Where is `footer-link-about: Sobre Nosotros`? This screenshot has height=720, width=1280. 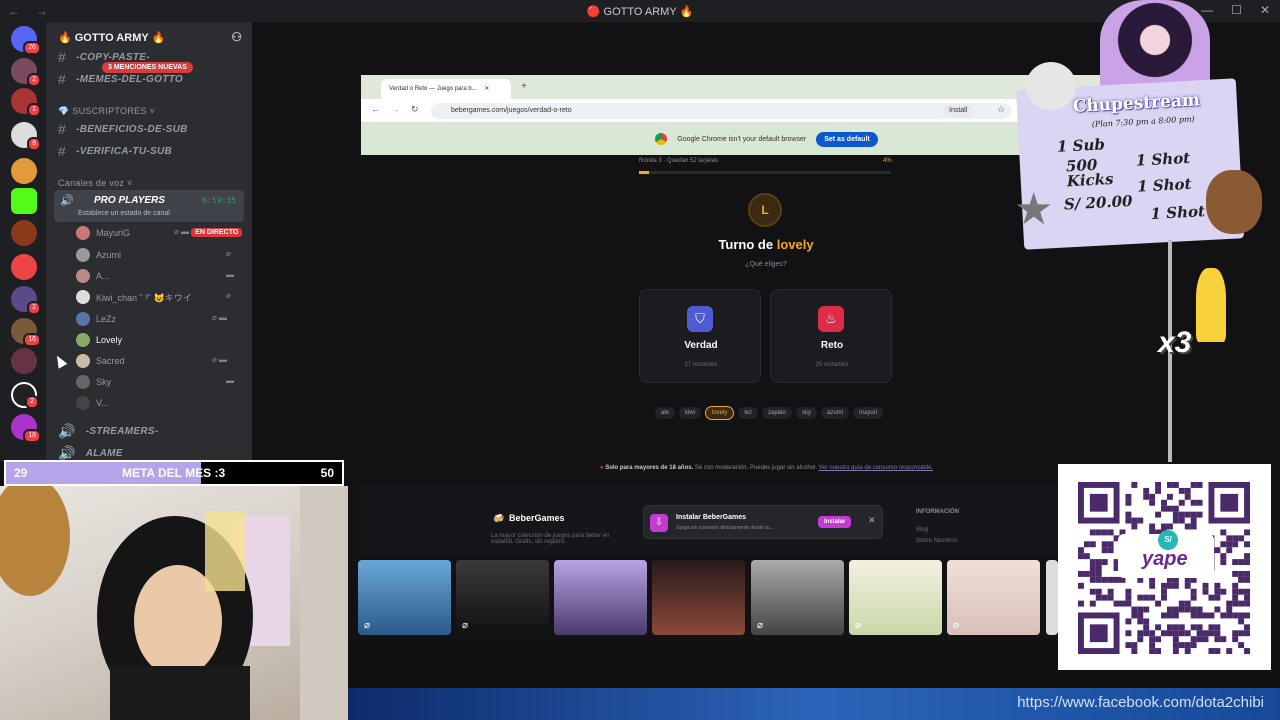 footer-link-about: Sobre Nosotros is located at coordinates (937, 541).